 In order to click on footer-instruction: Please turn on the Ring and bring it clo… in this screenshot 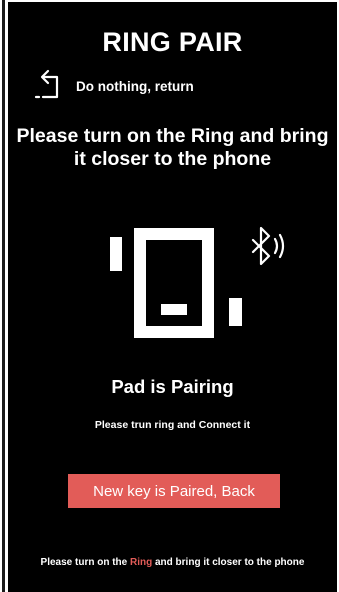, I will do `click(172, 563)`.